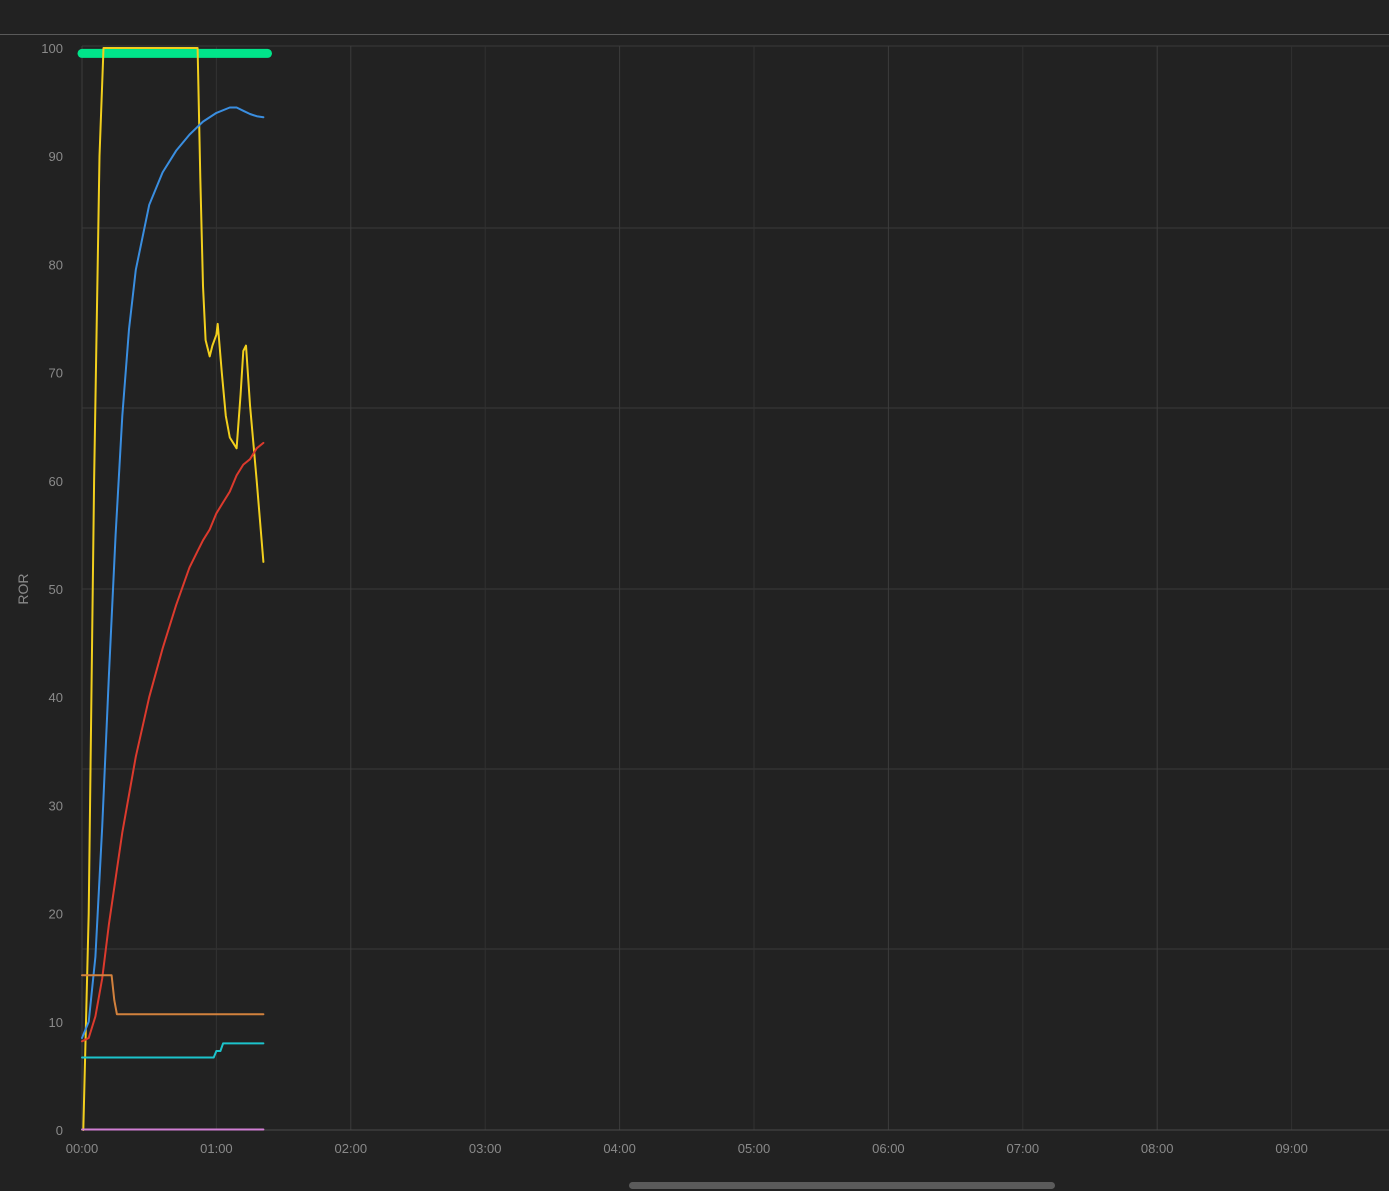  Describe the element at coordinates (56, 589) in the screenshot. I see `y-tick-label: 50` at that location.